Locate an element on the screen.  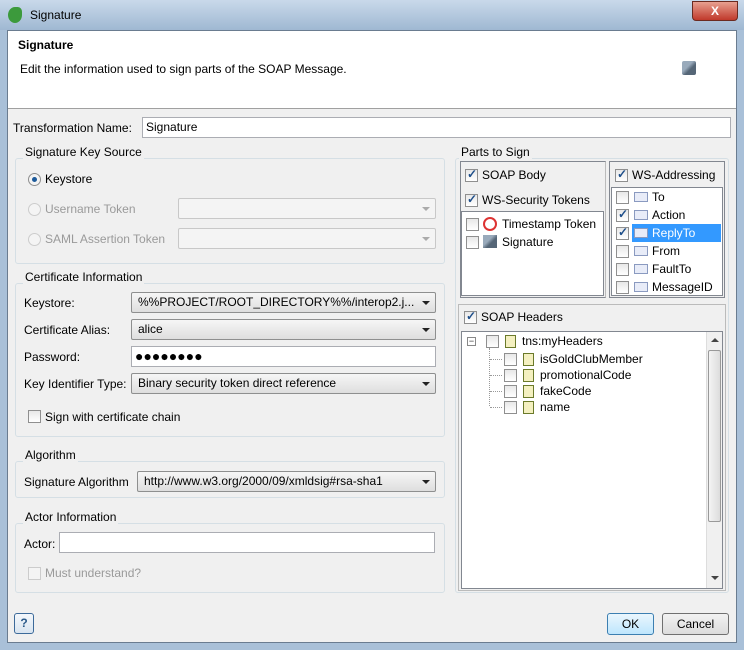
tree-root-checkbox is located at coordinates (492, 341).